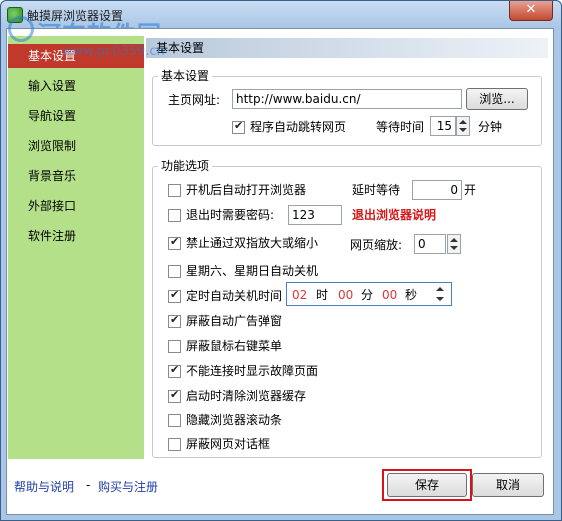  I want to click on wait-time-input: 15, so click(443, 126).